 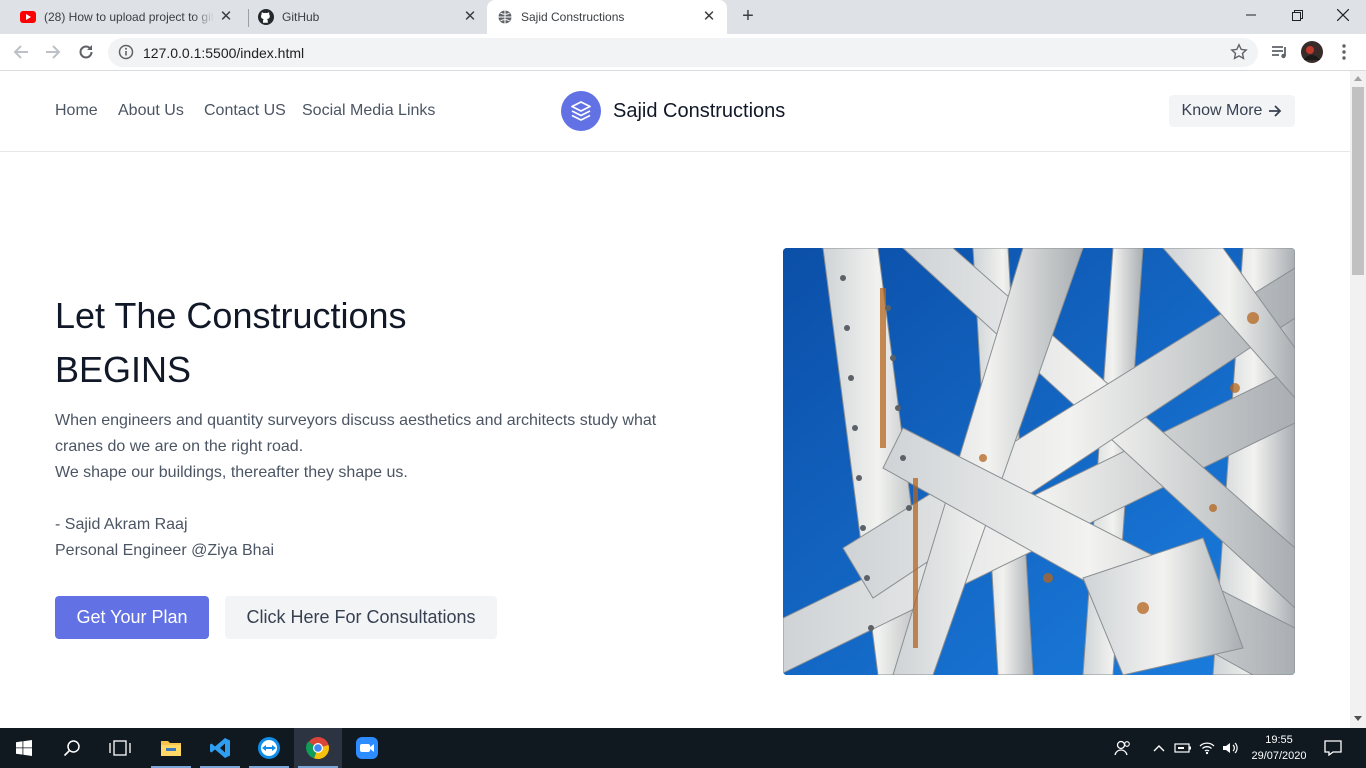 I want to click on hero-text-line: cranes do we are on the right road., so click(x=179, y=446).